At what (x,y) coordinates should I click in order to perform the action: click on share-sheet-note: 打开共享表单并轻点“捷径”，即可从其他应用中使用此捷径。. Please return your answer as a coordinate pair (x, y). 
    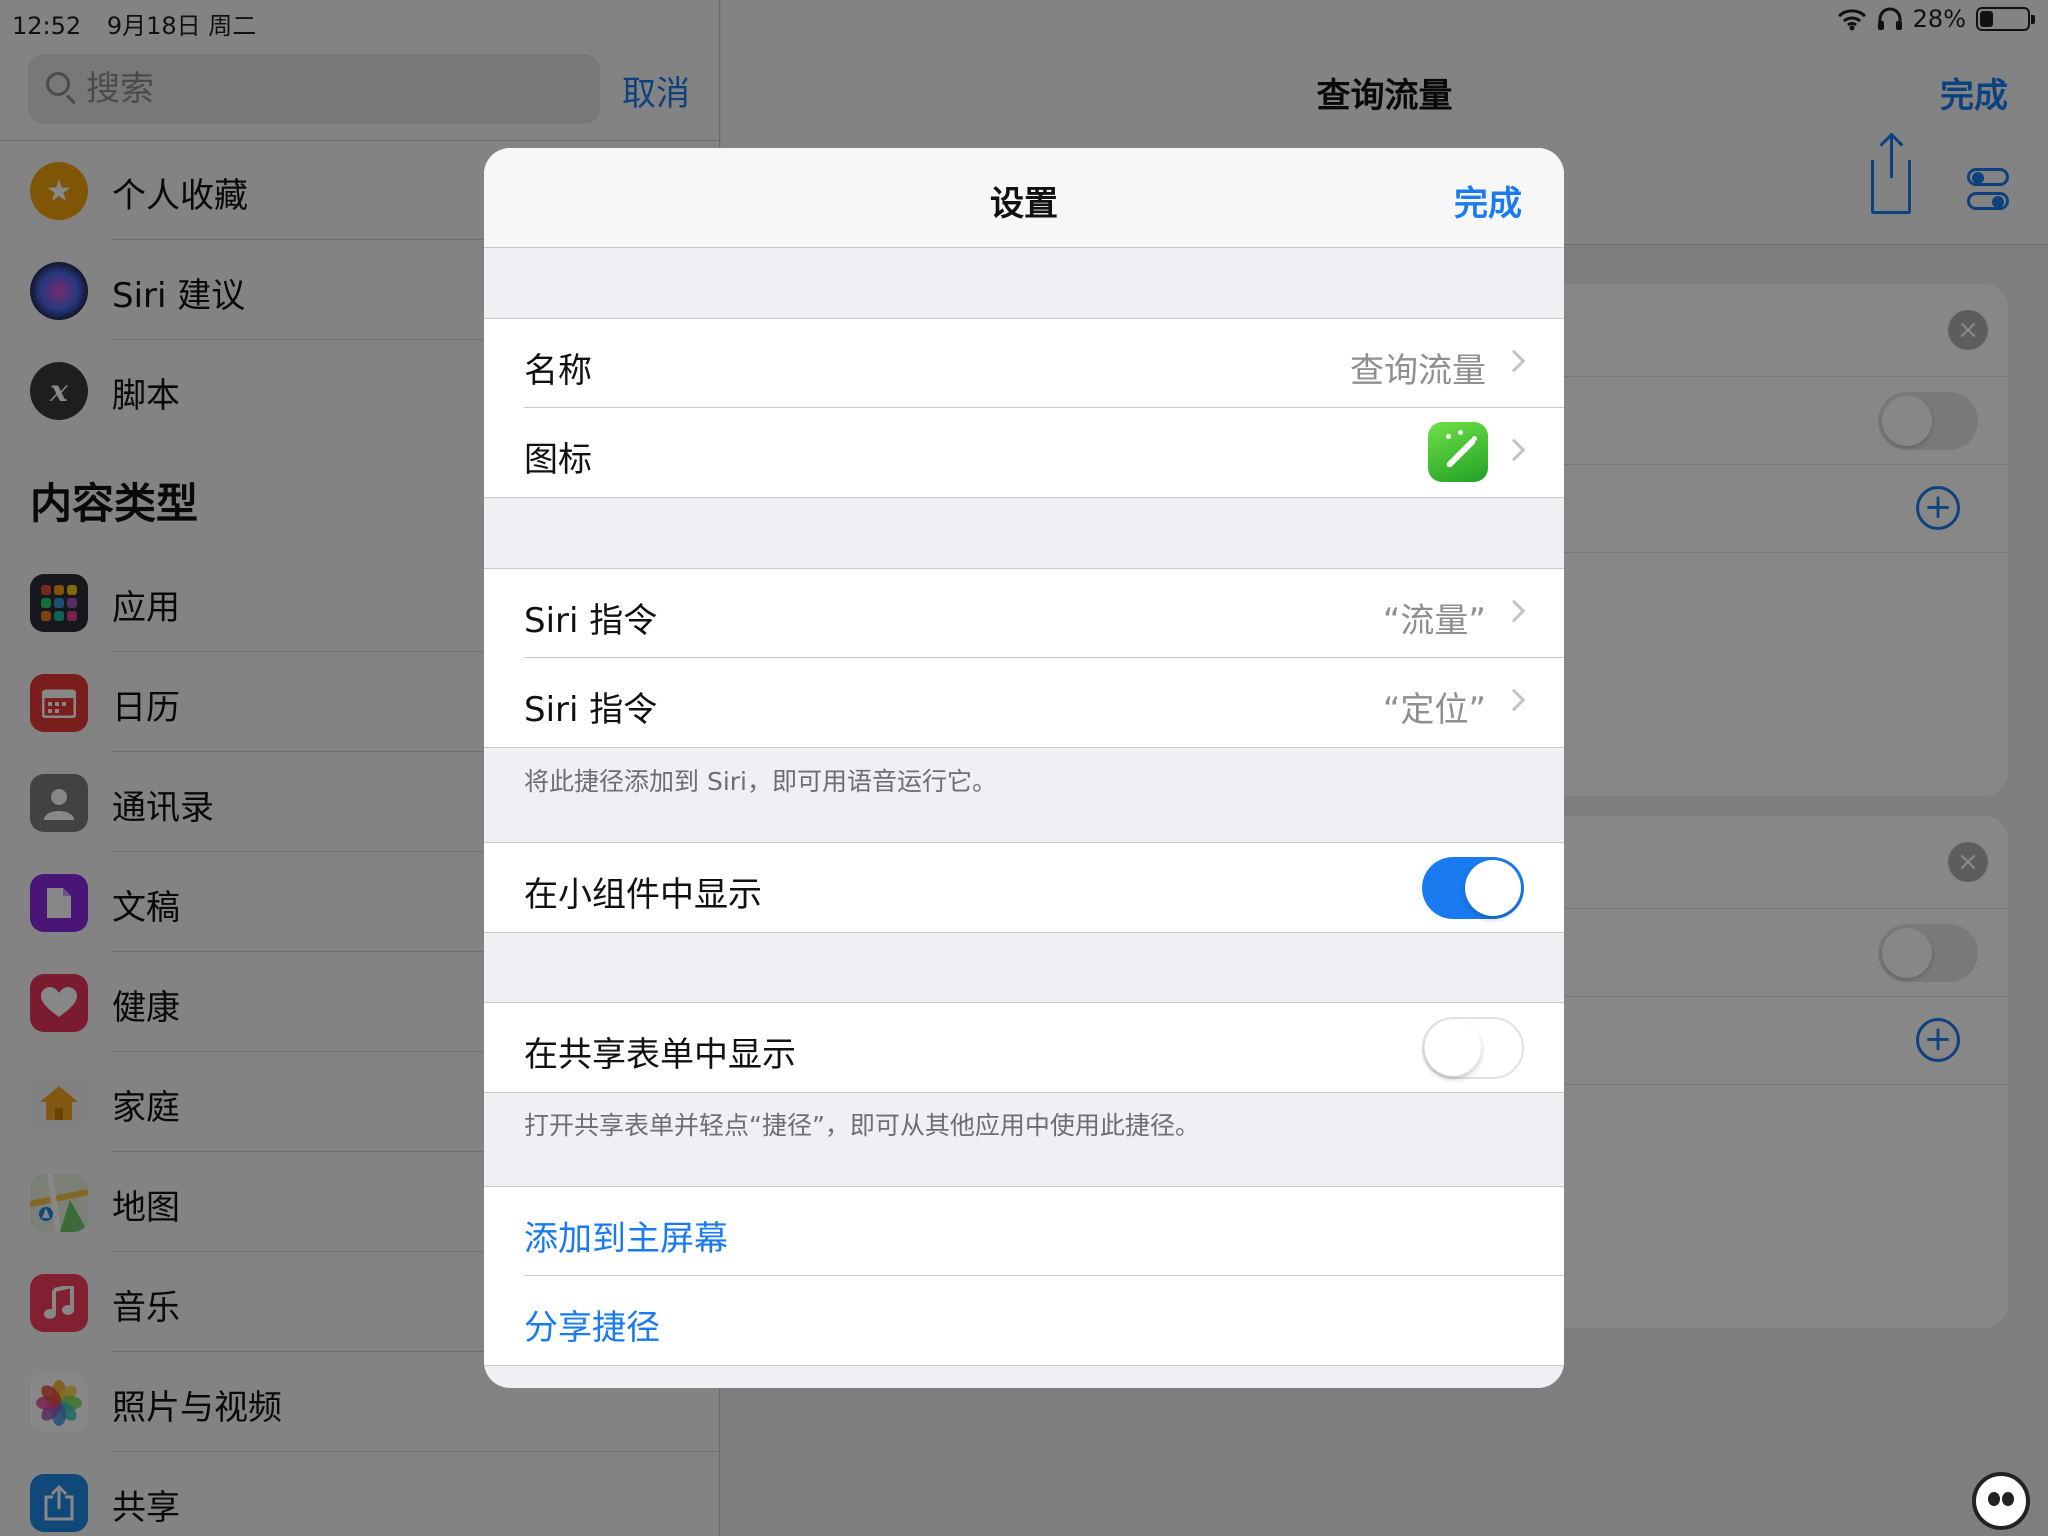
    Looking at the image, I should click on (862, 1125).